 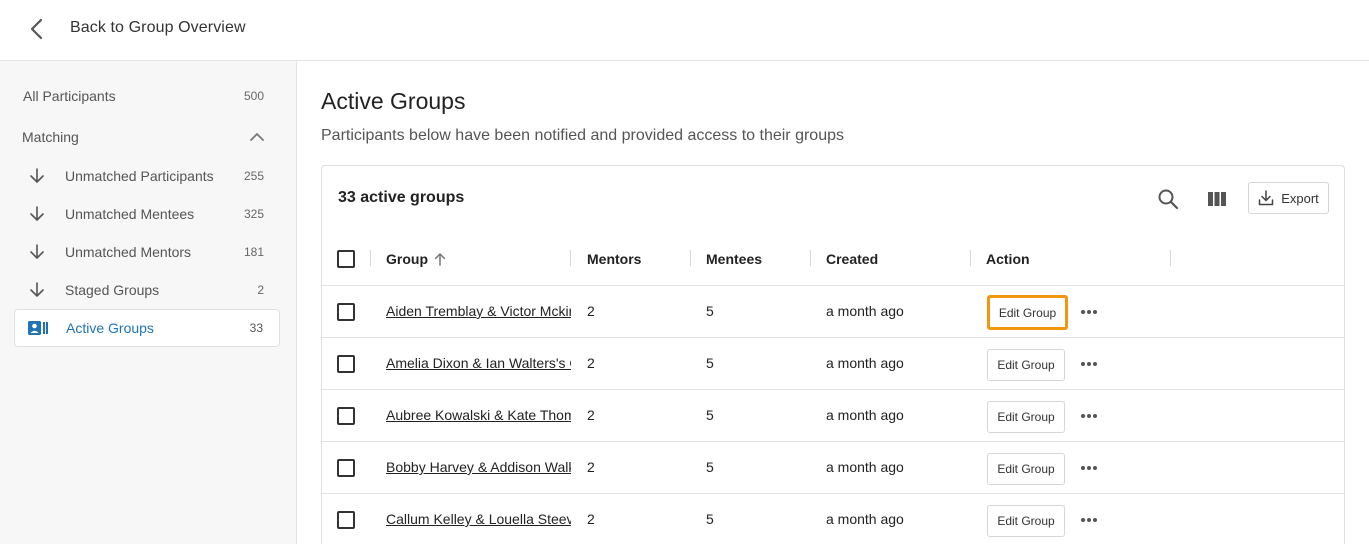 I want to click on back-to-group-overview-link: Back to Group Overview, so click(x=158, y=28).